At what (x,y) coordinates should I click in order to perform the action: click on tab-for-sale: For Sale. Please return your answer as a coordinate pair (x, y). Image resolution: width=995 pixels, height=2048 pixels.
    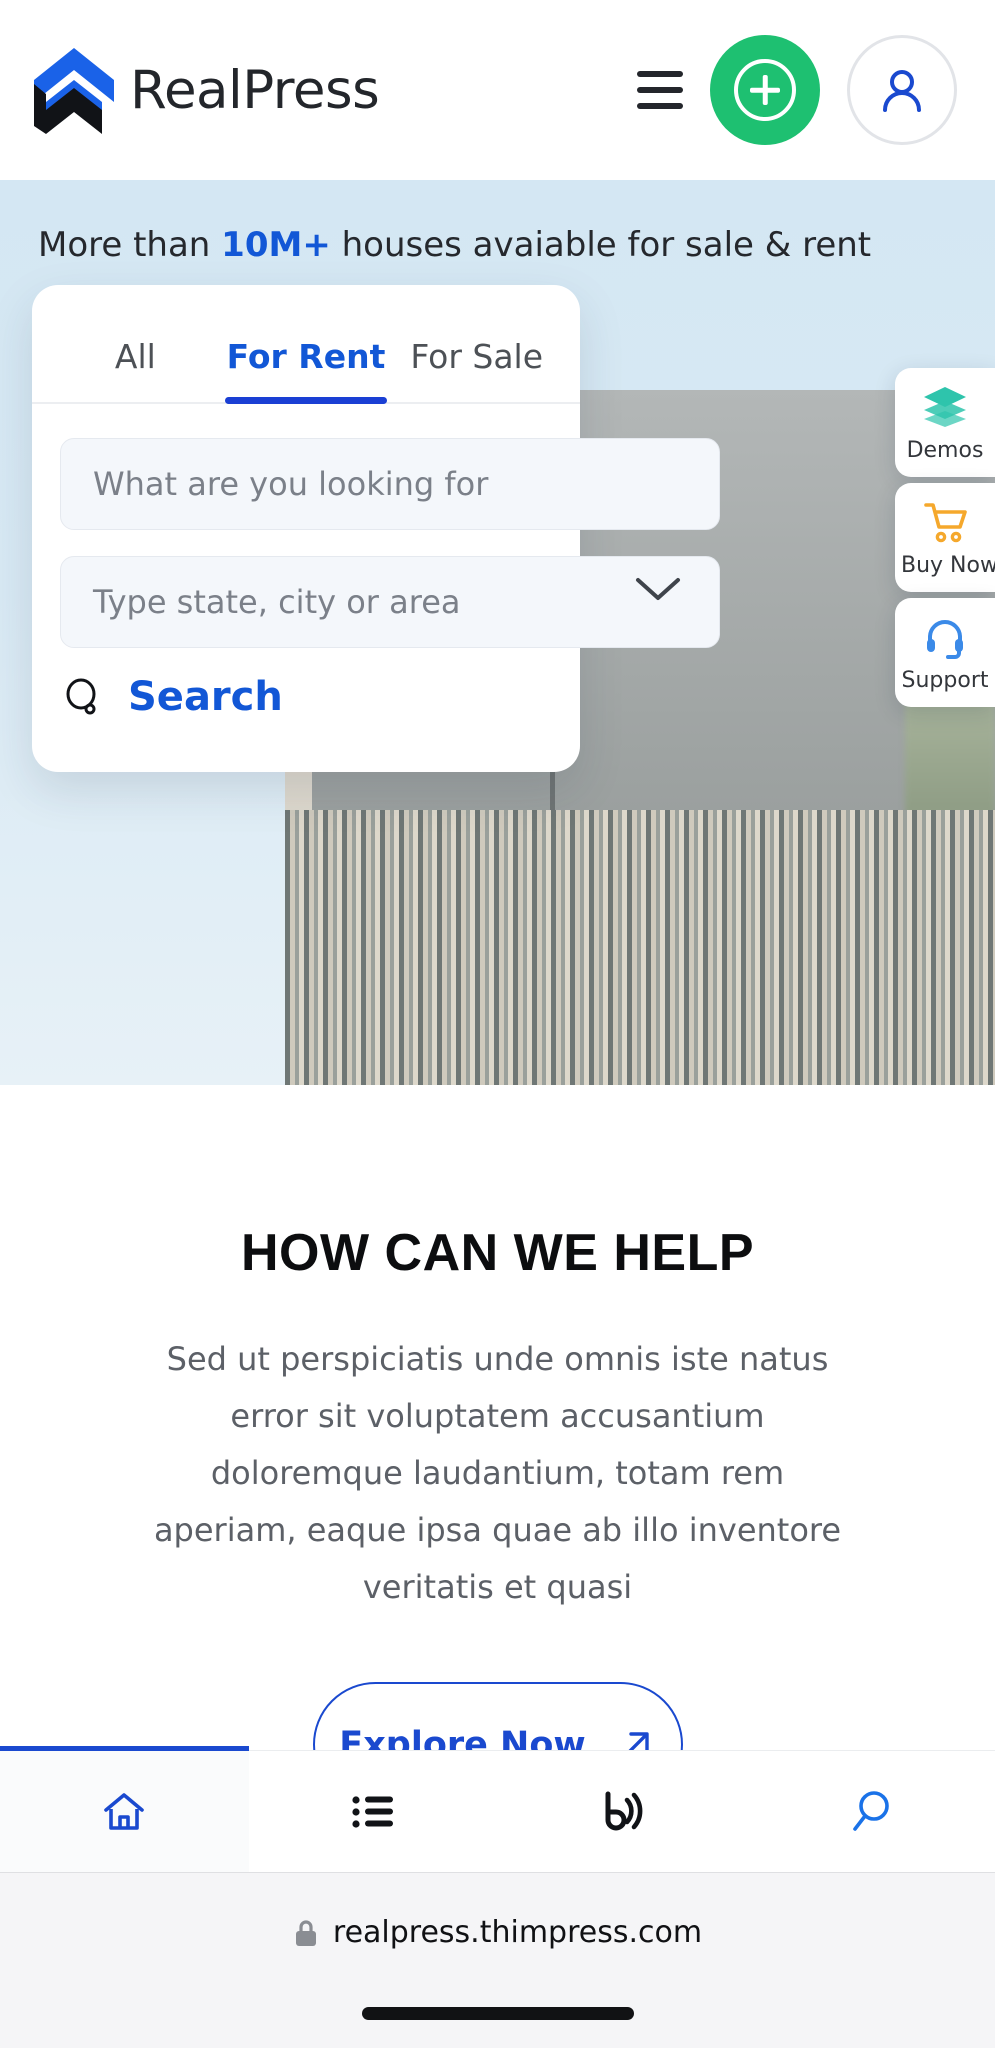
    Looking at the image, I should click on (476, 343).